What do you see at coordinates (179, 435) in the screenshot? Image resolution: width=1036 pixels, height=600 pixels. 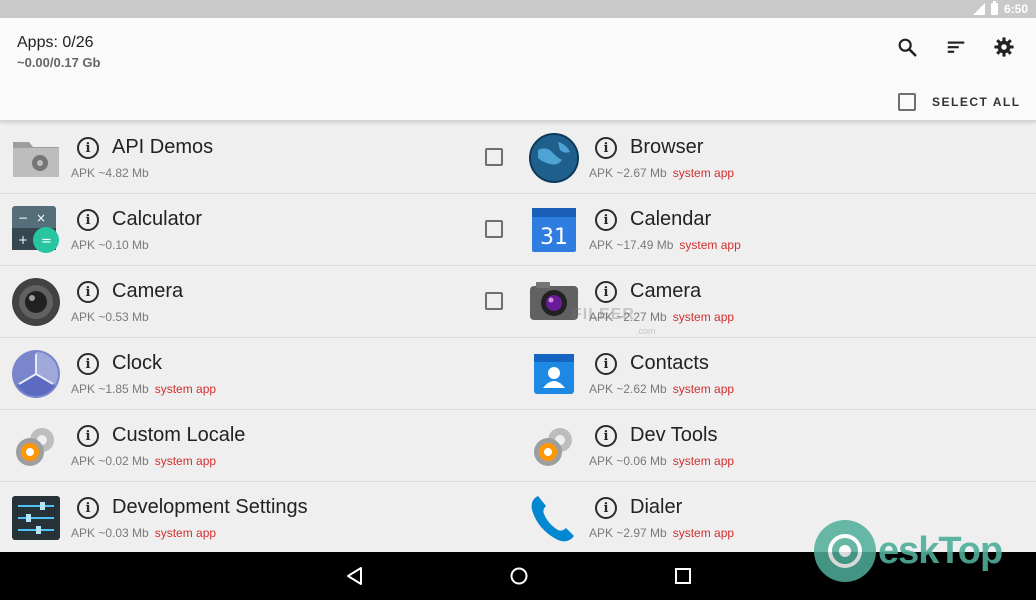 I see `app-name: Custom Locale` at bounding box center [179, 435].